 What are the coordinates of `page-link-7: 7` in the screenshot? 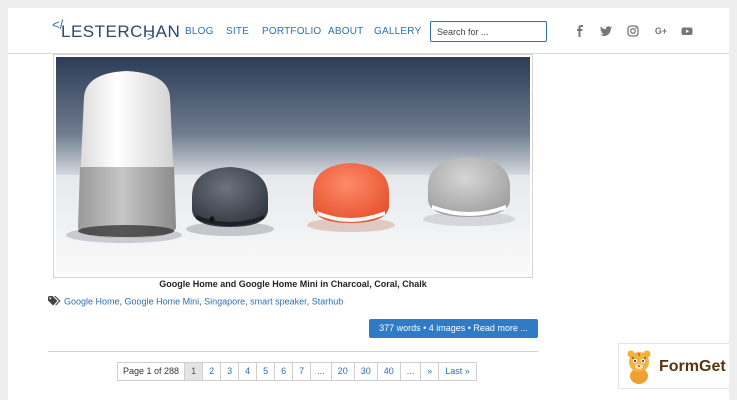 It's located at (302, 371).